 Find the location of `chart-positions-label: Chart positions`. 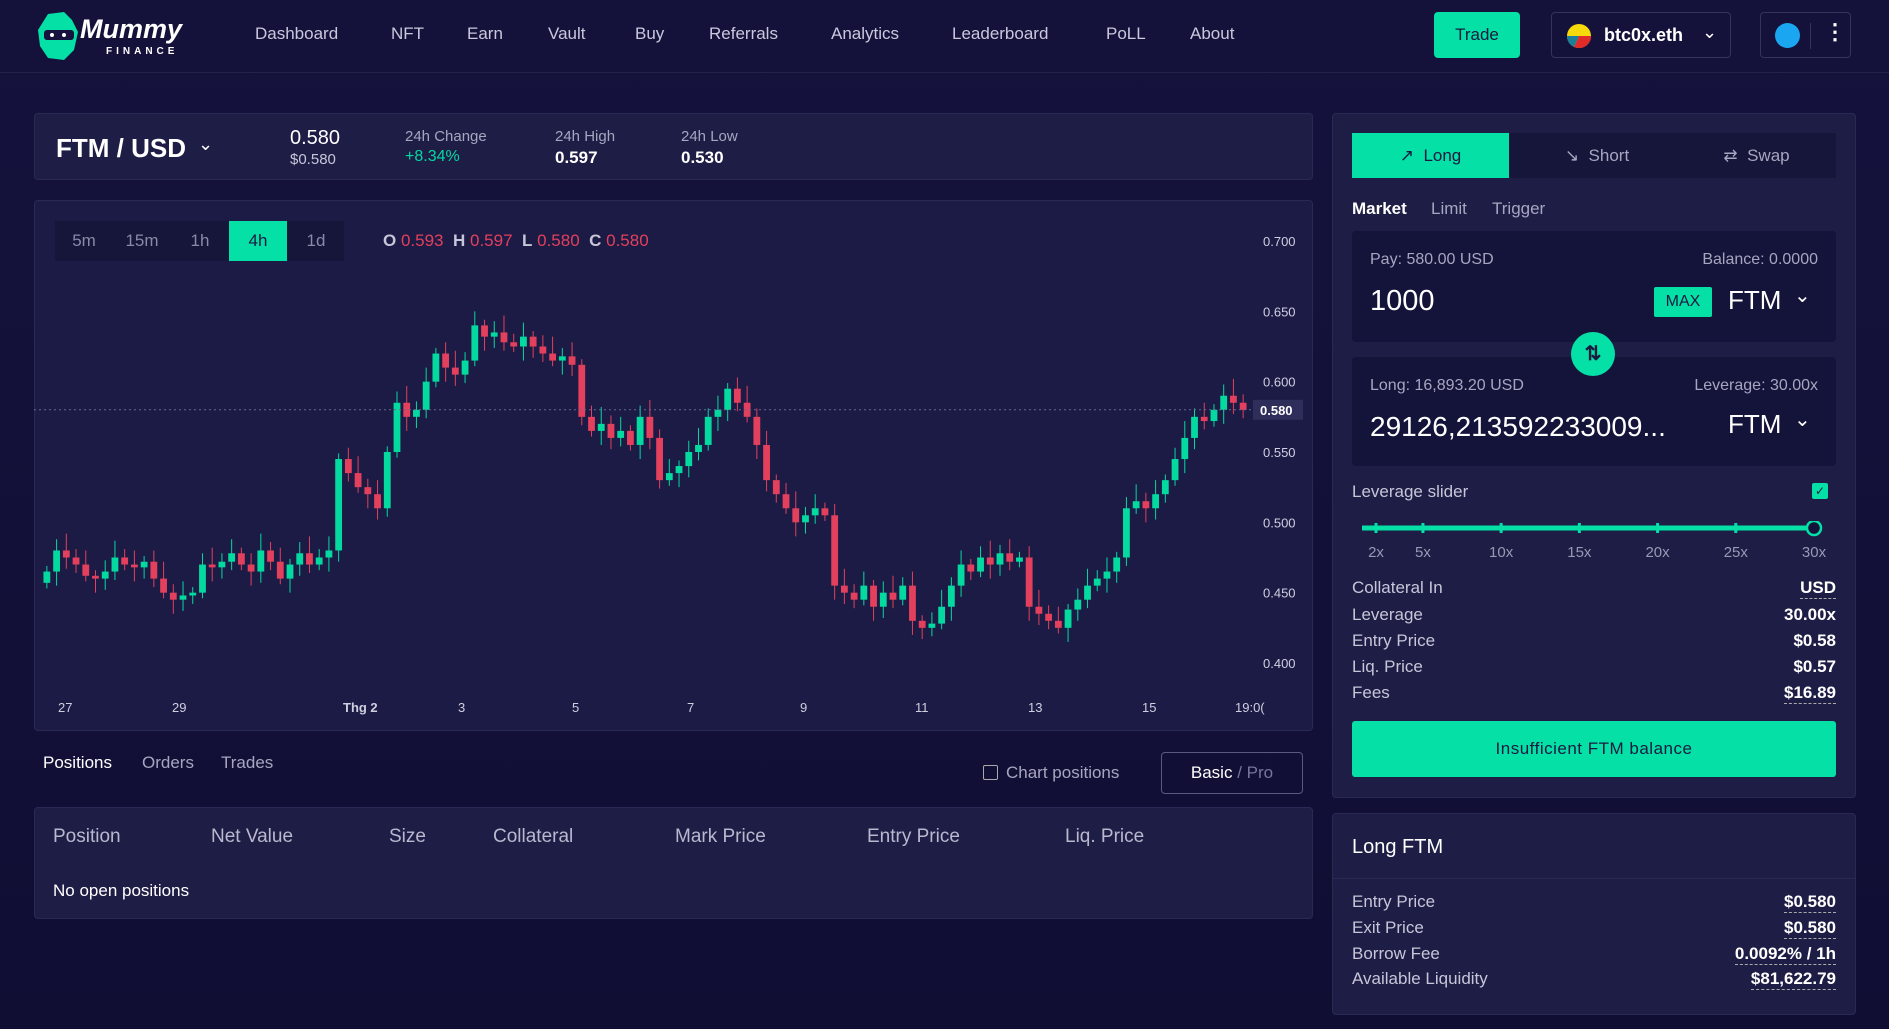

chart-positions-label: Chart positions is located at coordinates (1062, 773).